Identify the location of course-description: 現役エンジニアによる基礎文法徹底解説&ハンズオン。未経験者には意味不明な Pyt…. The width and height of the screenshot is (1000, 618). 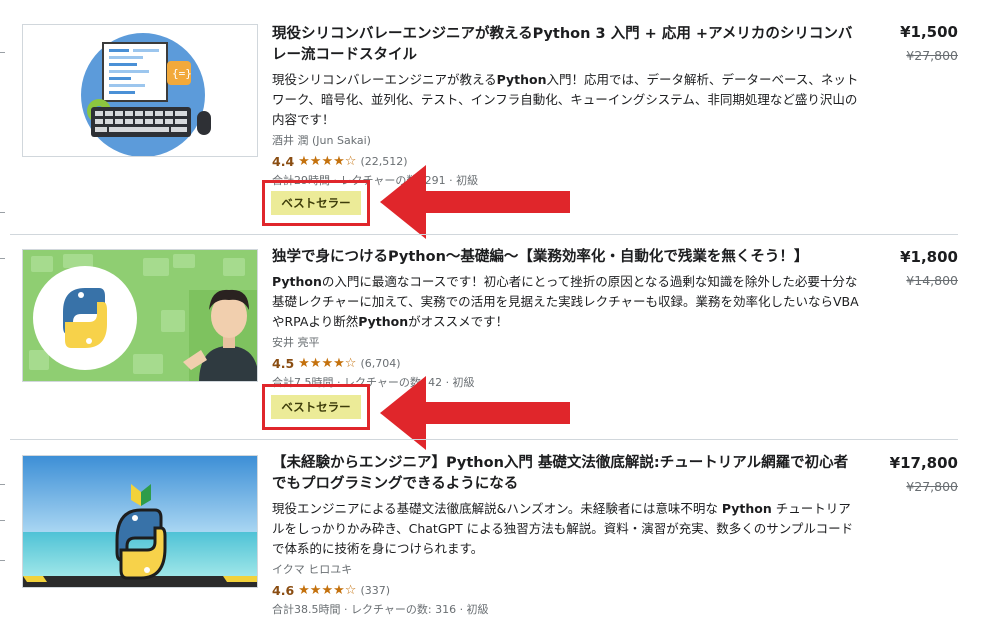
(566, 529).